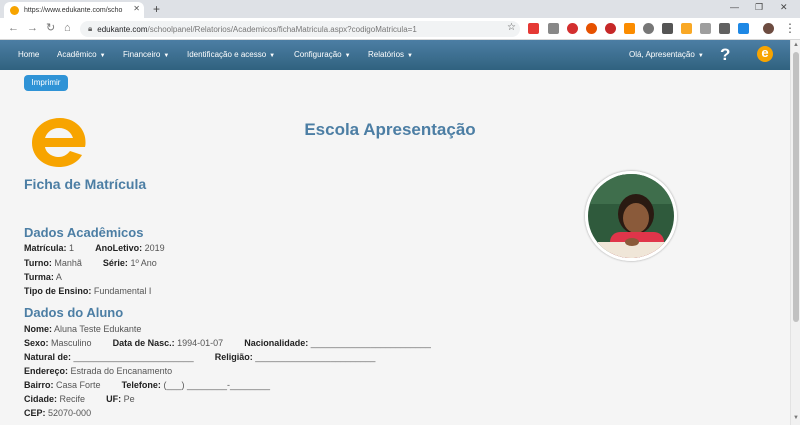  I want to click on scroll-thumb, so click(796, 187).